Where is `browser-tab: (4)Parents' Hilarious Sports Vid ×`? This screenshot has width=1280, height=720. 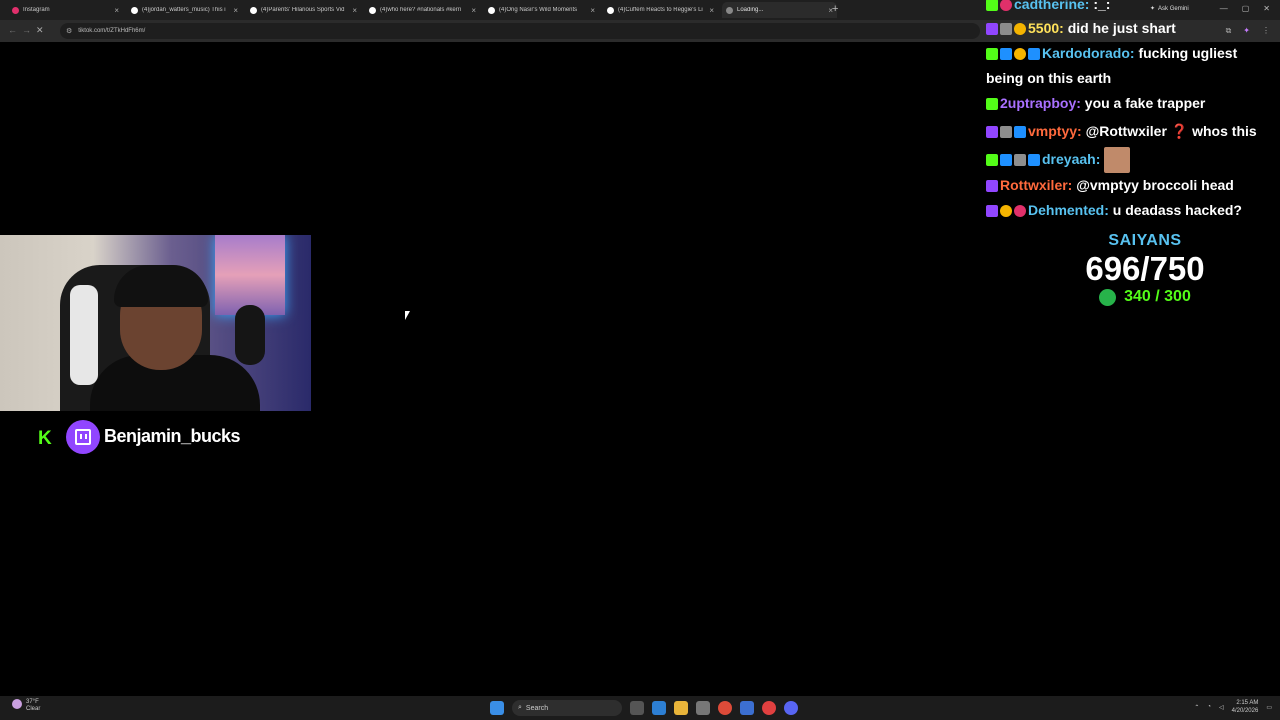
browser-tab: (4)Parents' Hilarious Sports Vid × is located at coordinates (303, 10).